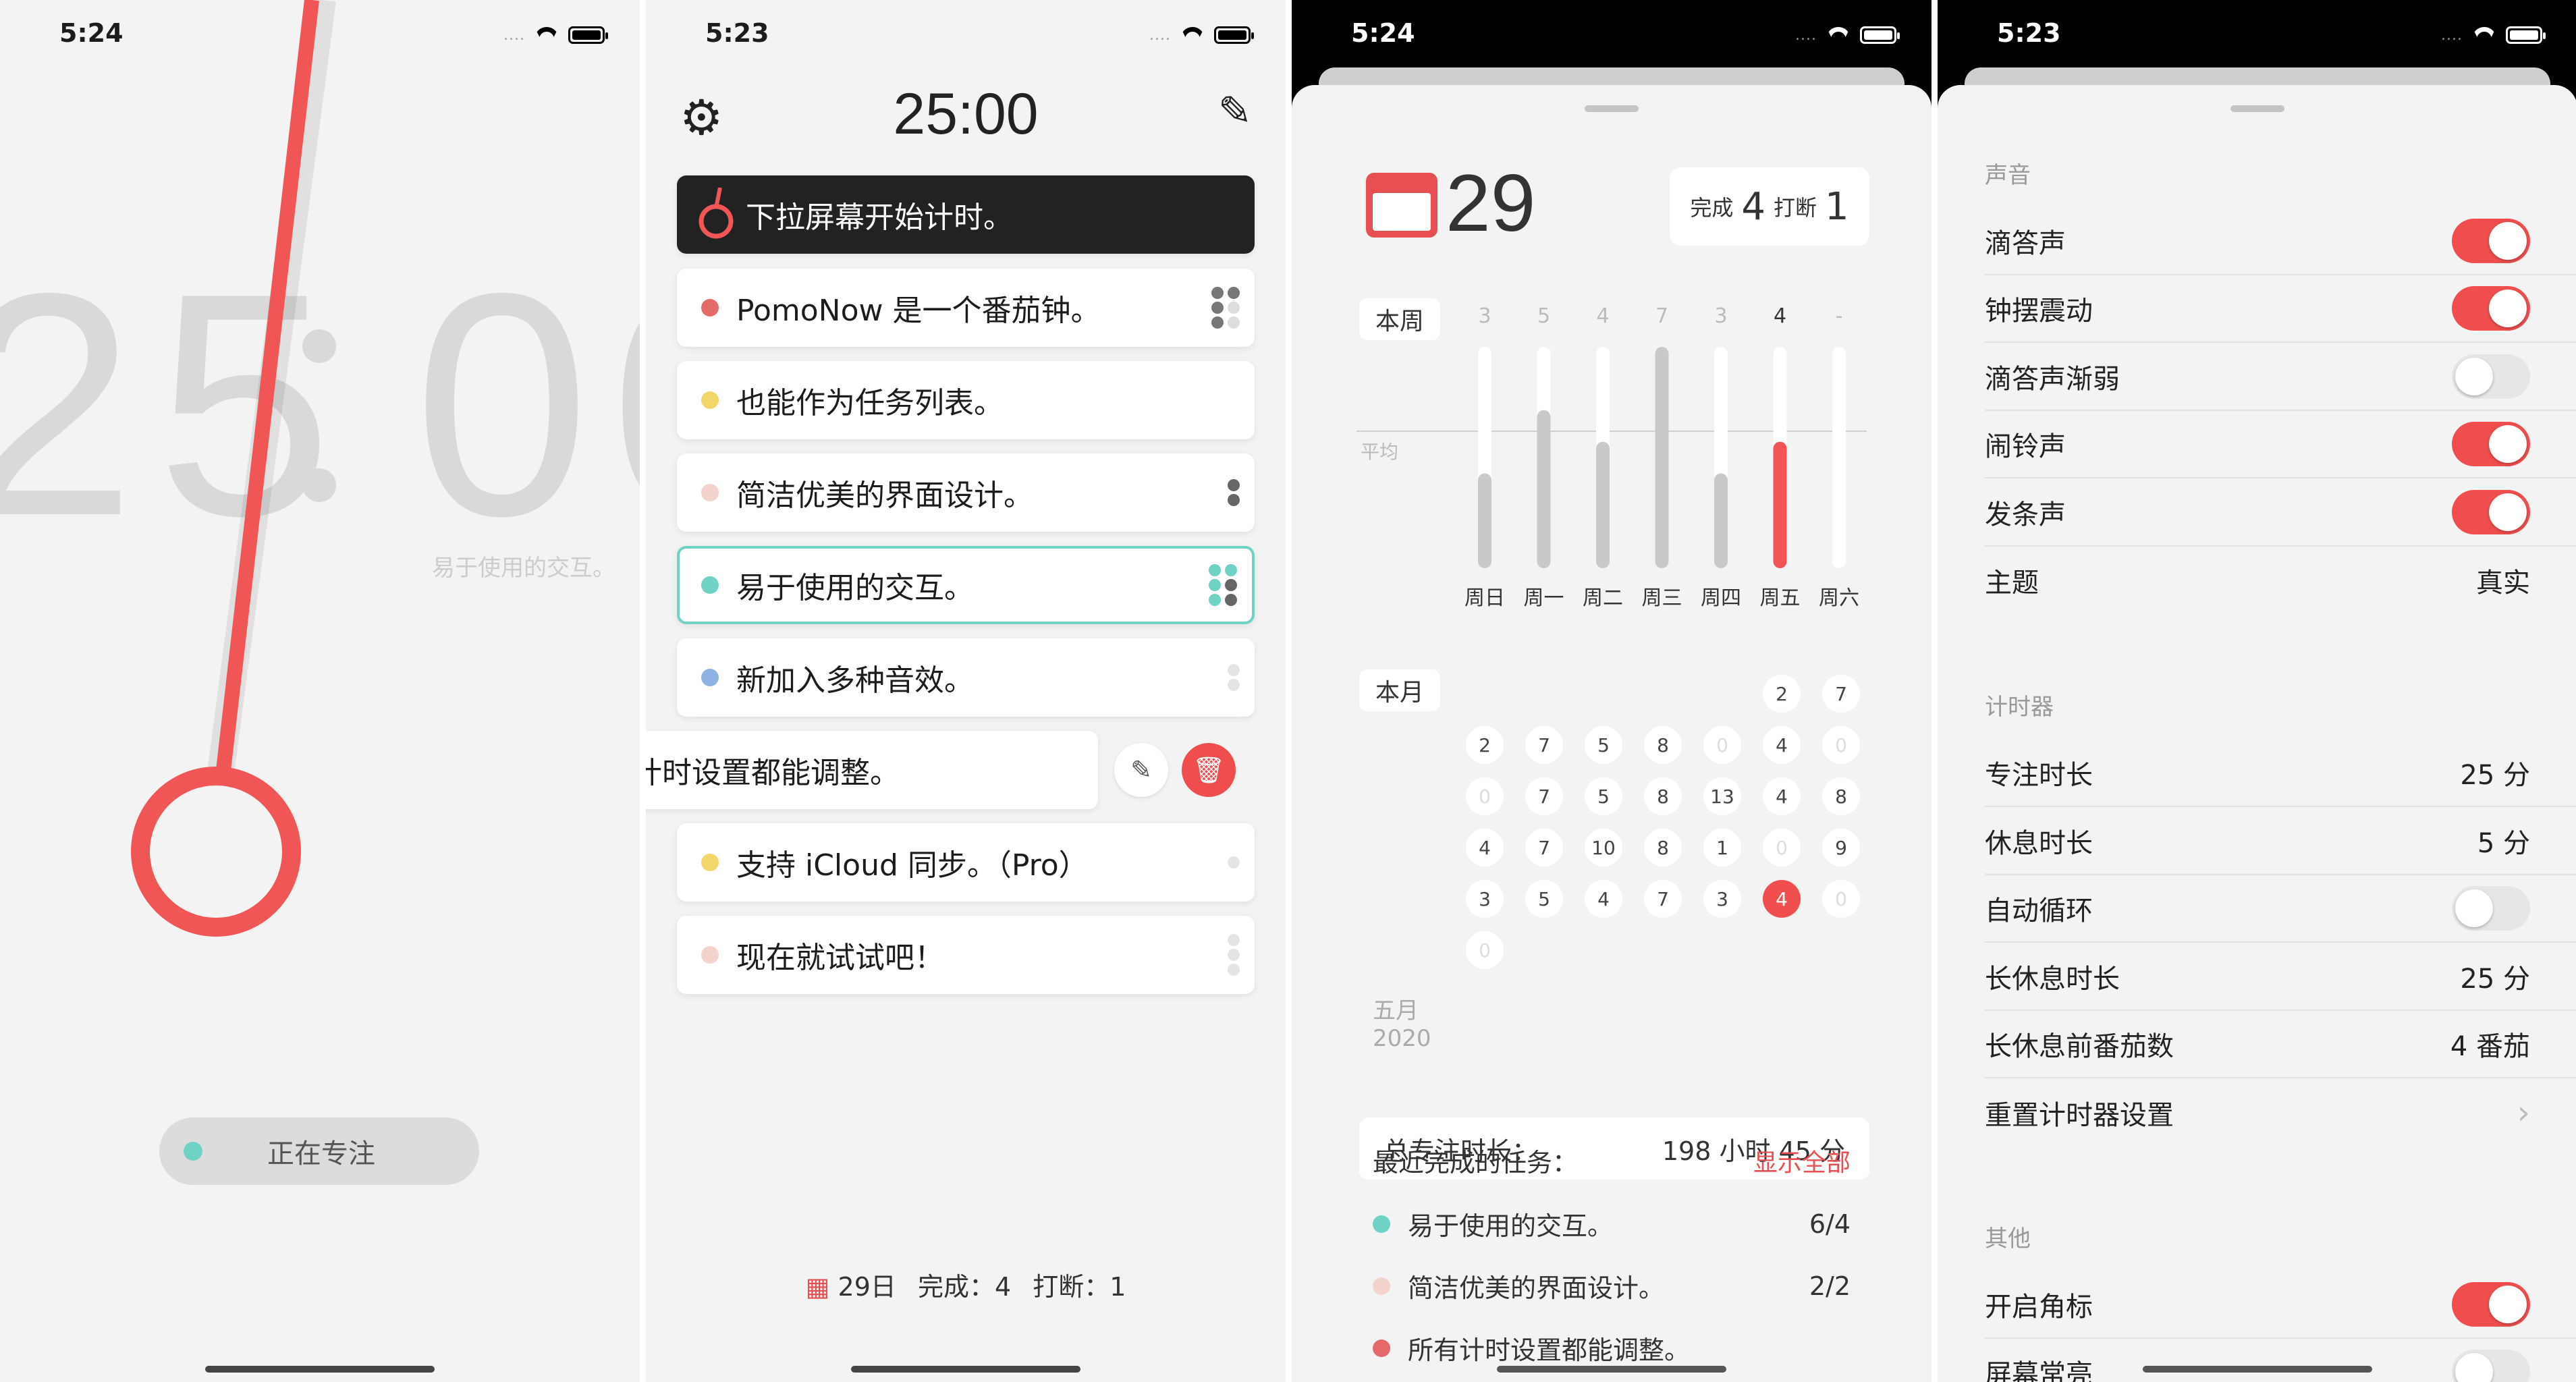 The width and height of the screenshot is (2576, 1382). I want to click on task-text: 易于使用的交互。, so click(855, 588).